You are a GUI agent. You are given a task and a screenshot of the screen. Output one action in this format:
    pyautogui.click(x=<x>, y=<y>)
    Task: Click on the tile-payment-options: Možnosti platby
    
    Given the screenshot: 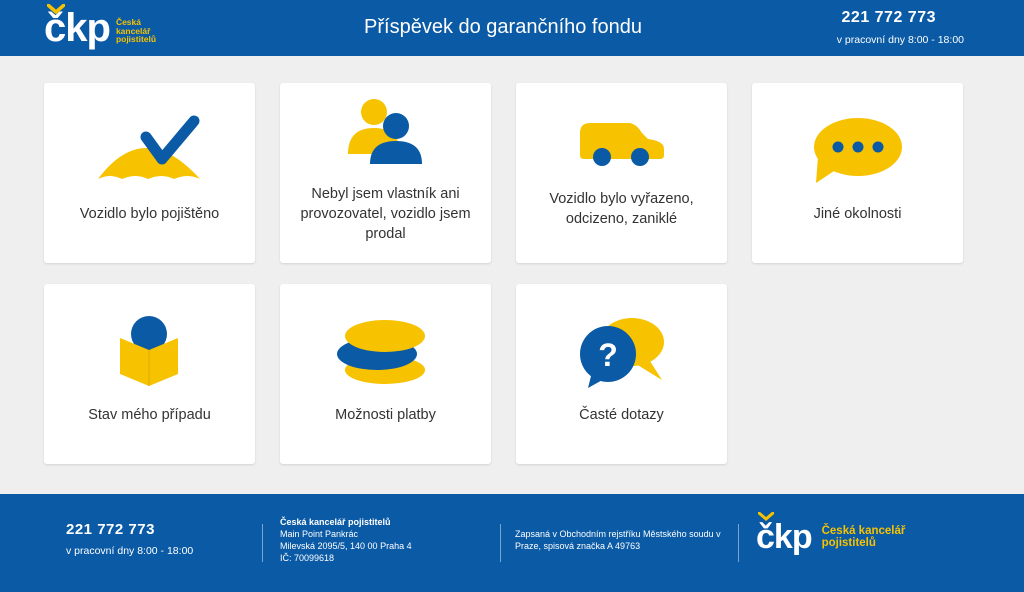 What is the action you would take?
    pyautogui.click(x=385, y=374)
    